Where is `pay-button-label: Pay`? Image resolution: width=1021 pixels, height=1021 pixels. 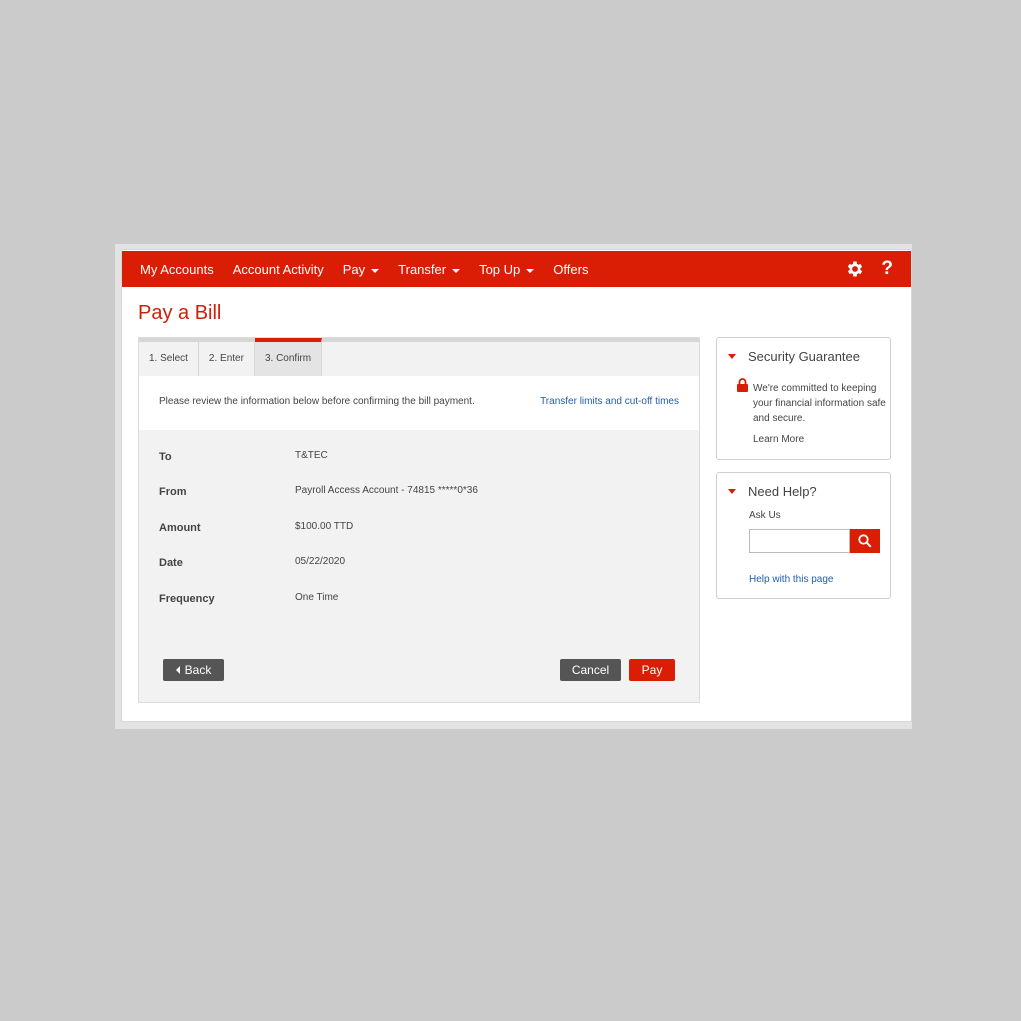
pay-button-label: Pay is located at coordinates (652, 670).